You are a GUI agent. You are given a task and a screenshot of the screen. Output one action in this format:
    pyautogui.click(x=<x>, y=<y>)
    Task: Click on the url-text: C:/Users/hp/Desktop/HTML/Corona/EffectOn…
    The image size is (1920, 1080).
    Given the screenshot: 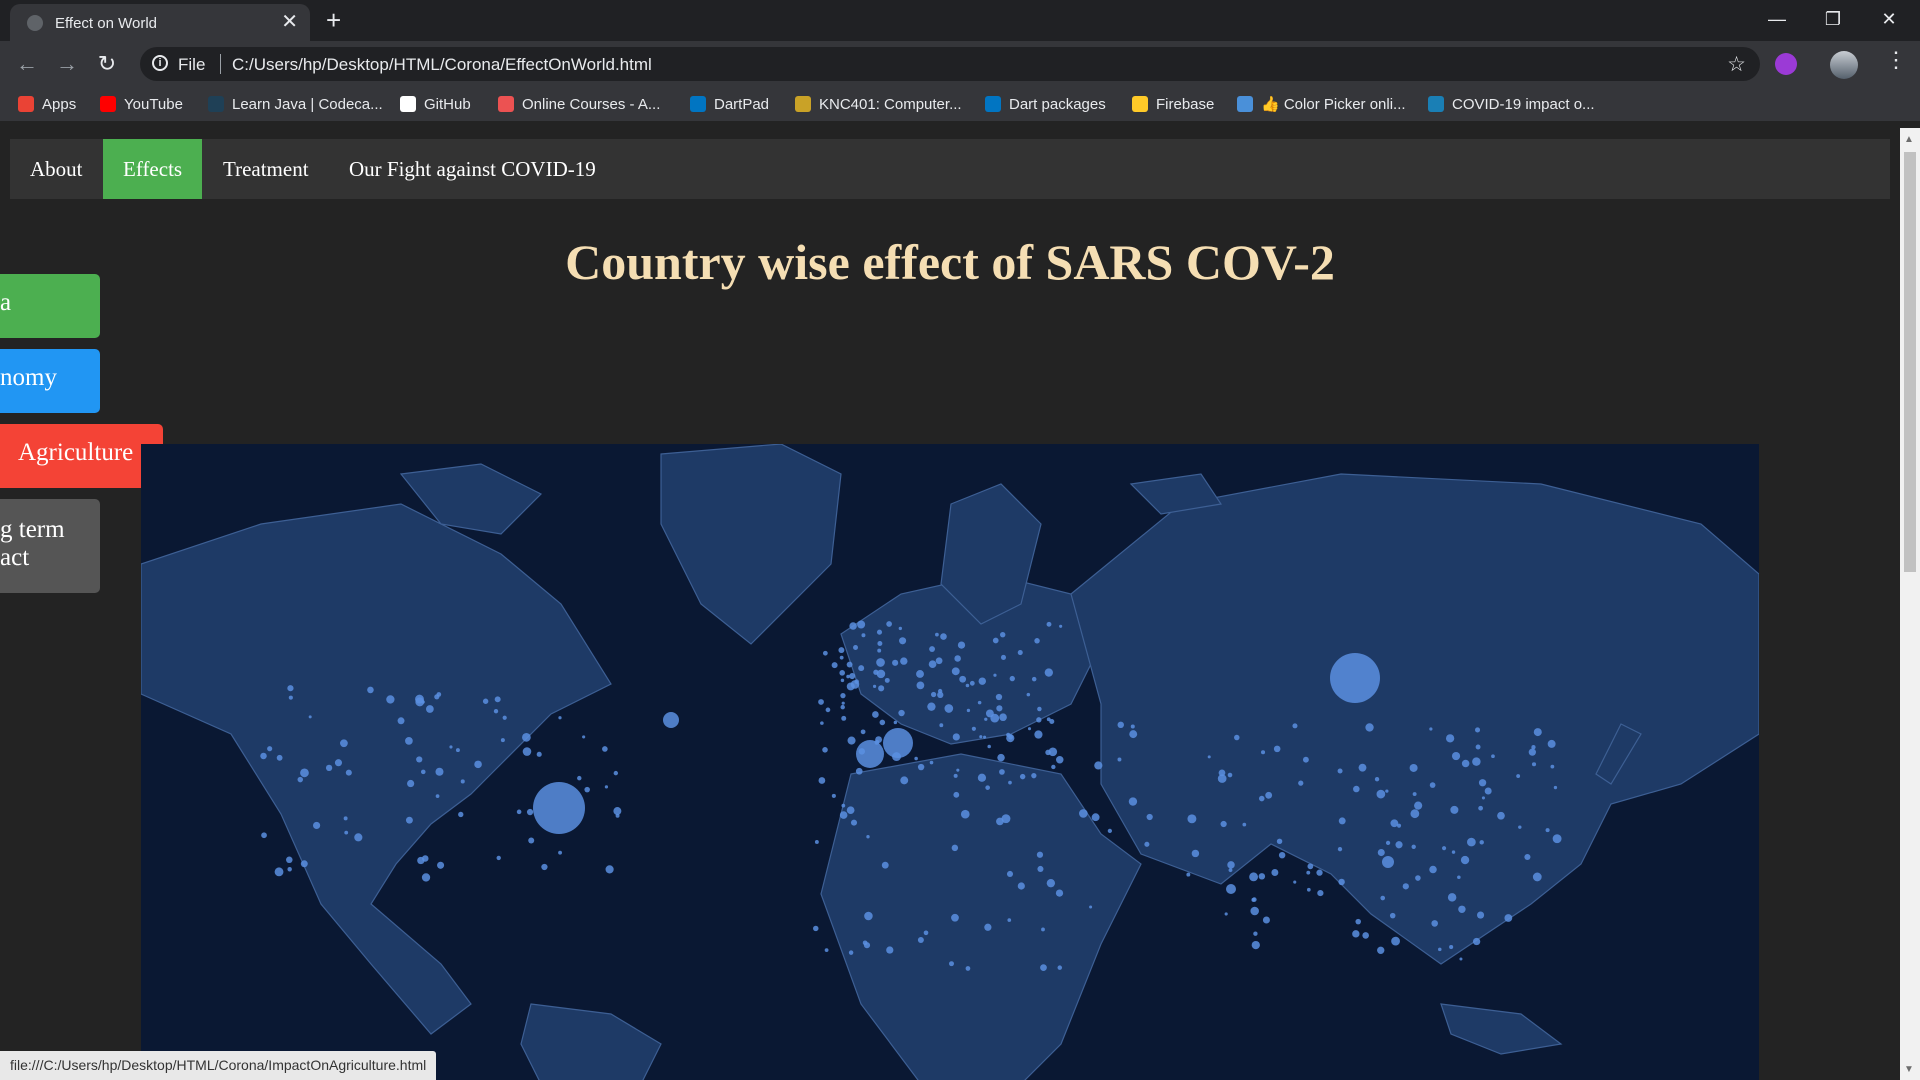 What is the action you would take?
    pyautogui.click(x=442, y=65)
    